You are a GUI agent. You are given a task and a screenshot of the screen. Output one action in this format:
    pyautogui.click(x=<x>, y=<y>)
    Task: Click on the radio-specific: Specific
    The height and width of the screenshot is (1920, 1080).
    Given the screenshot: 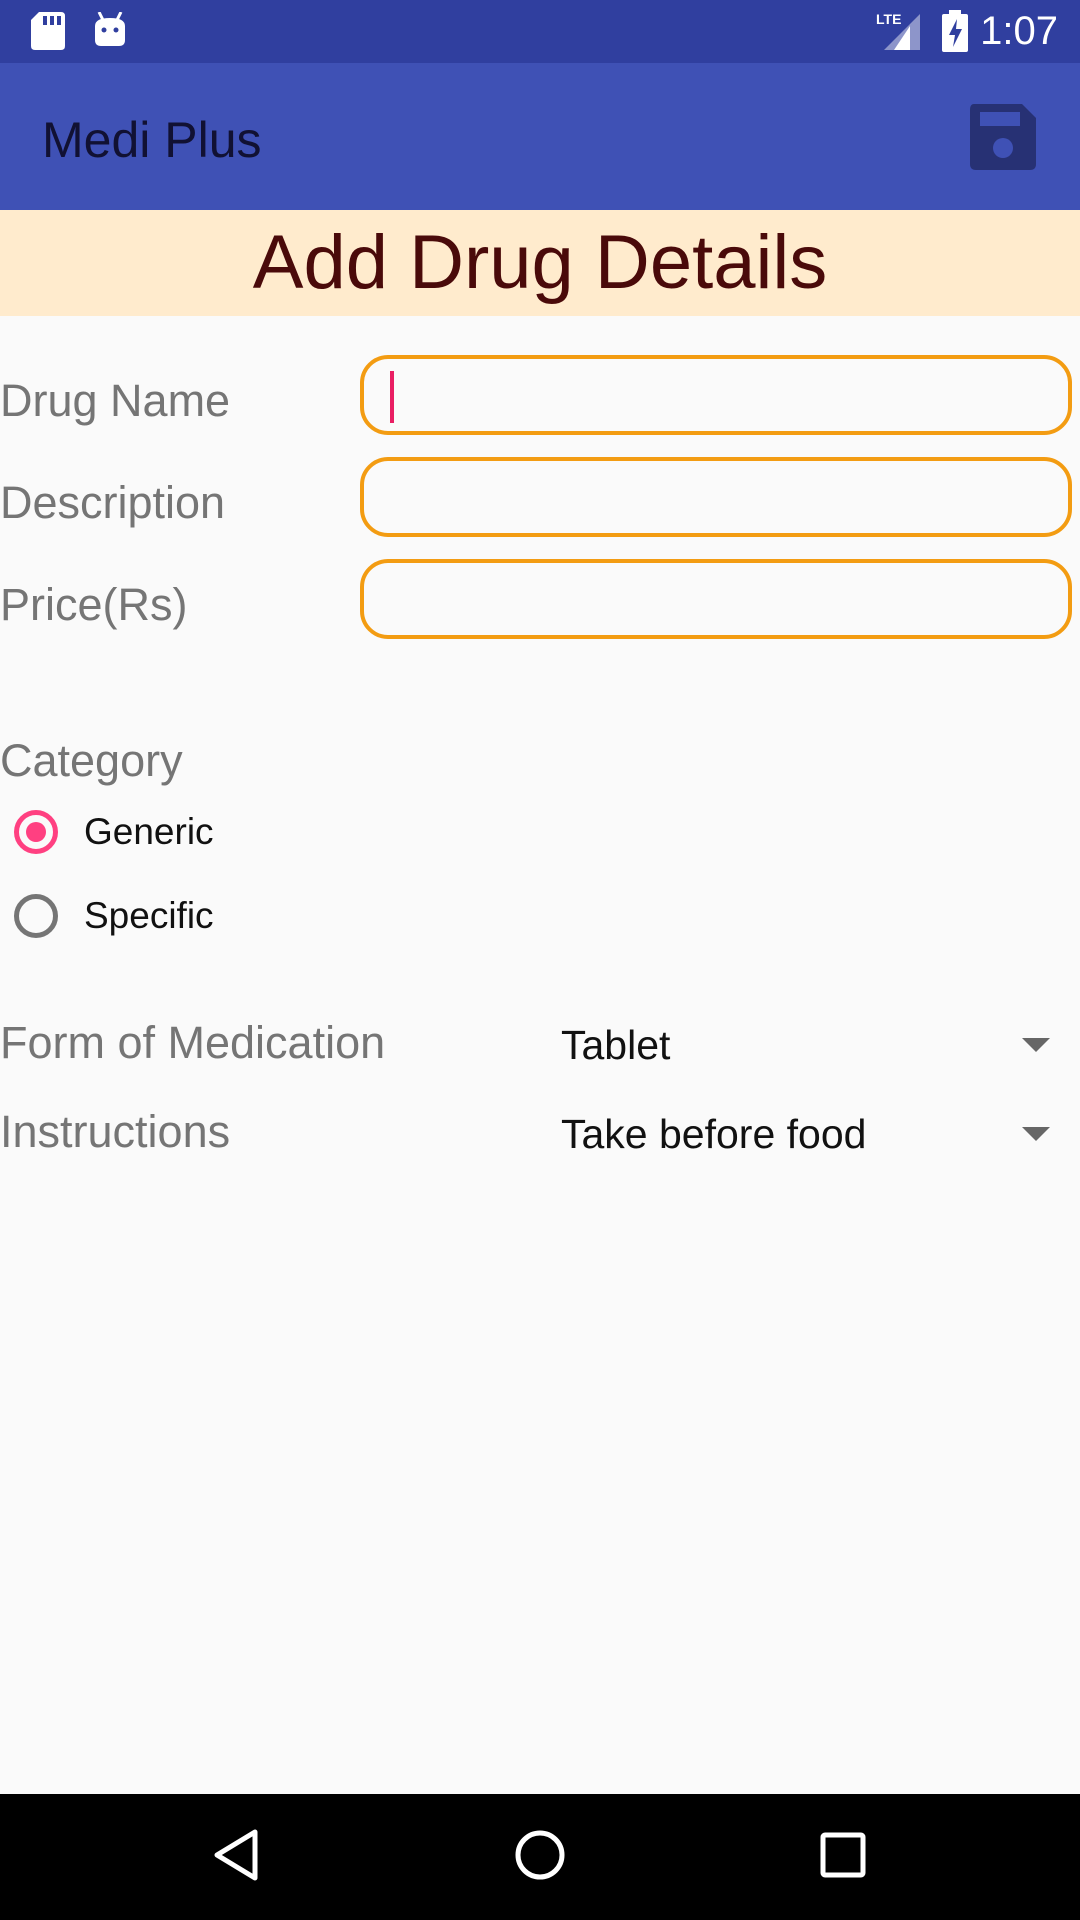 What is the action you would take?
    pyautogui.click(x=114, y=916)
    